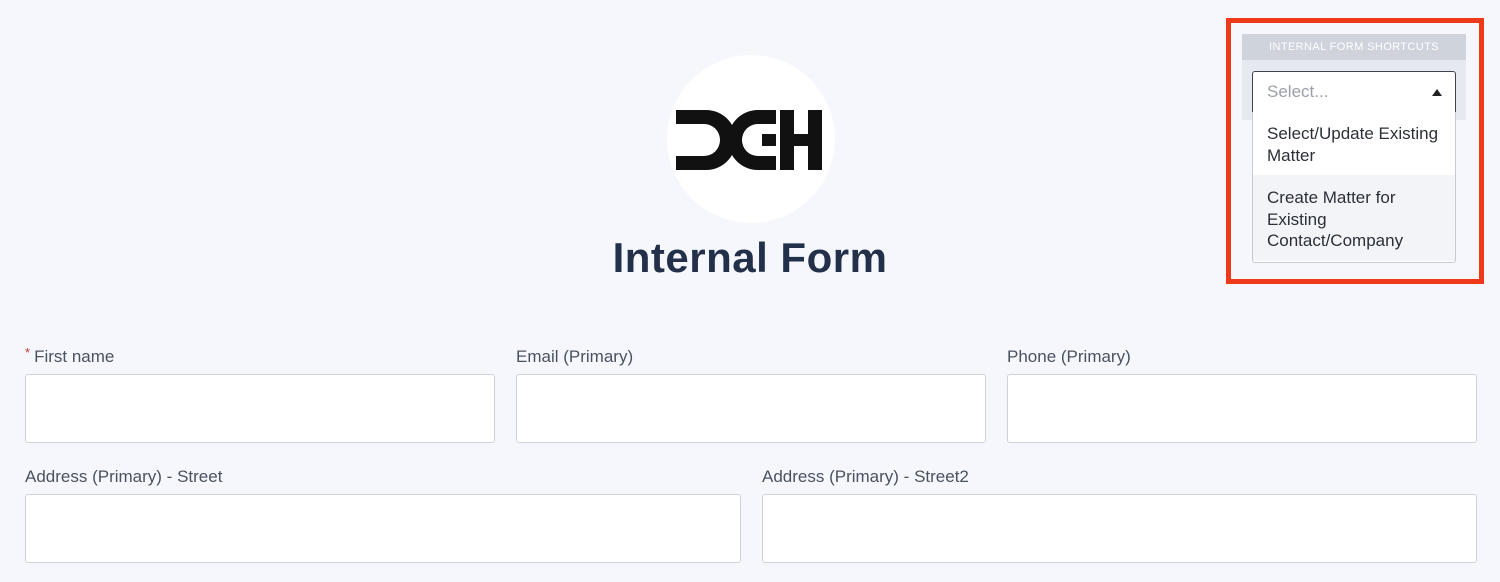 This screenshot has height=582, width=1500. What do you see at coordinates (1069, 356) in the screenshot?
I see `phone-label: Phone (Primary)` at bounding box center [1069, 356].